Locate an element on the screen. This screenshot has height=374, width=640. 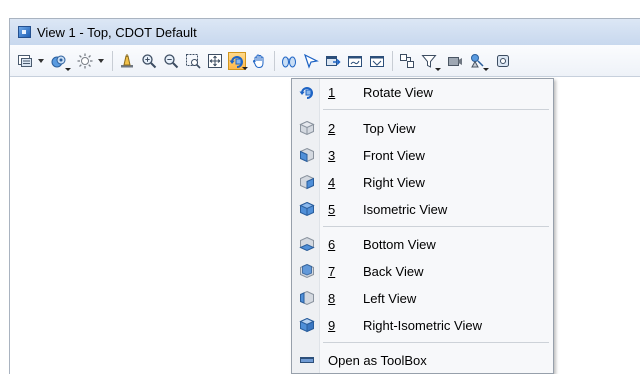
window-area-icon is located at coordinates (193, 61).